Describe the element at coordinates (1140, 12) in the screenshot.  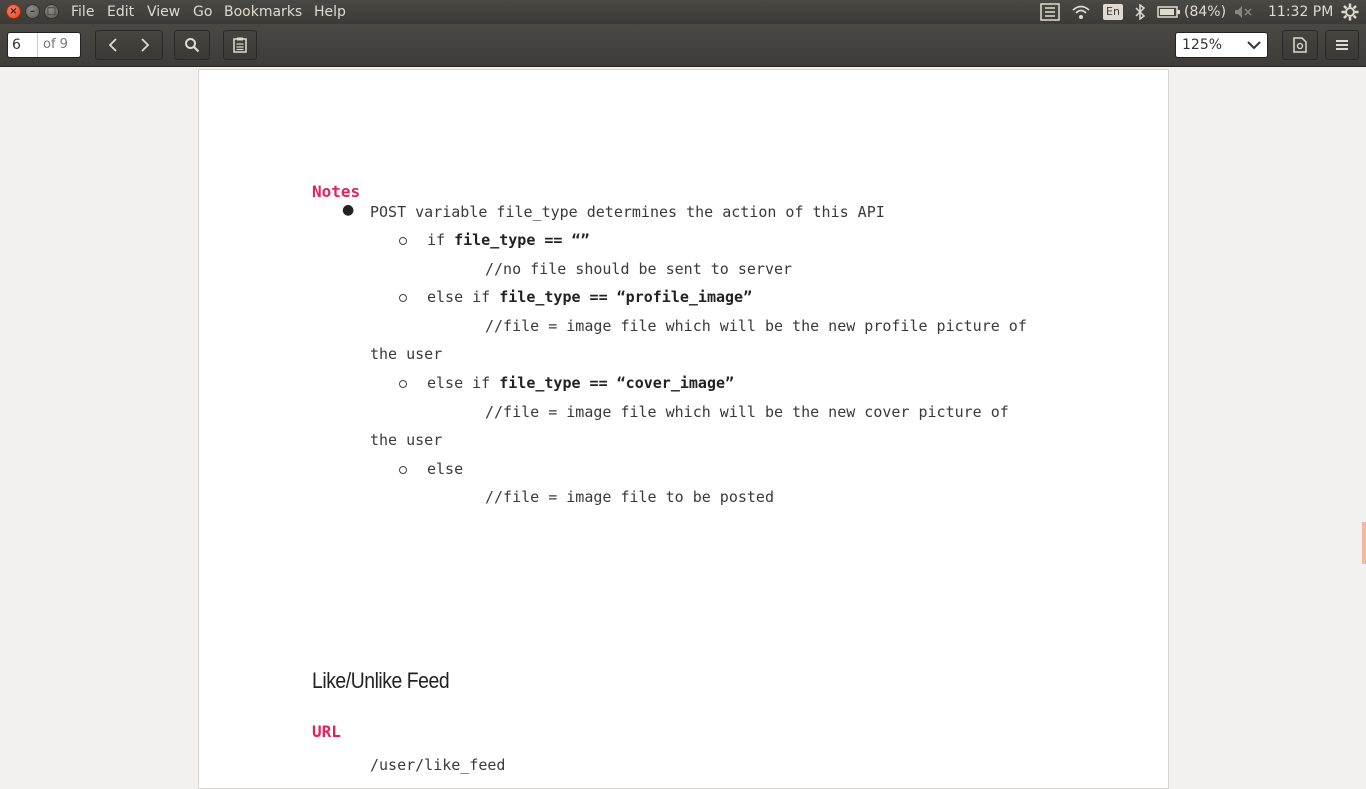
I see `bluetooth-icon` at that location.